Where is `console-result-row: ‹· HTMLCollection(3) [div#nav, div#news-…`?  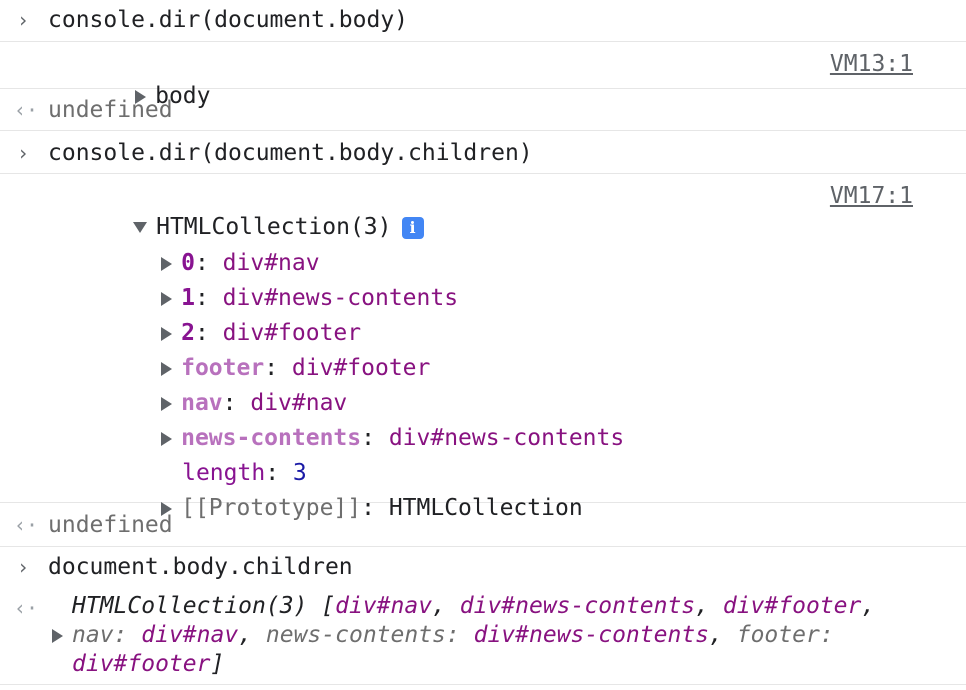
console-result-row: ‹· HTMLCollection(3) [div#nav, div#news-… is located at coordinates (483, 637).